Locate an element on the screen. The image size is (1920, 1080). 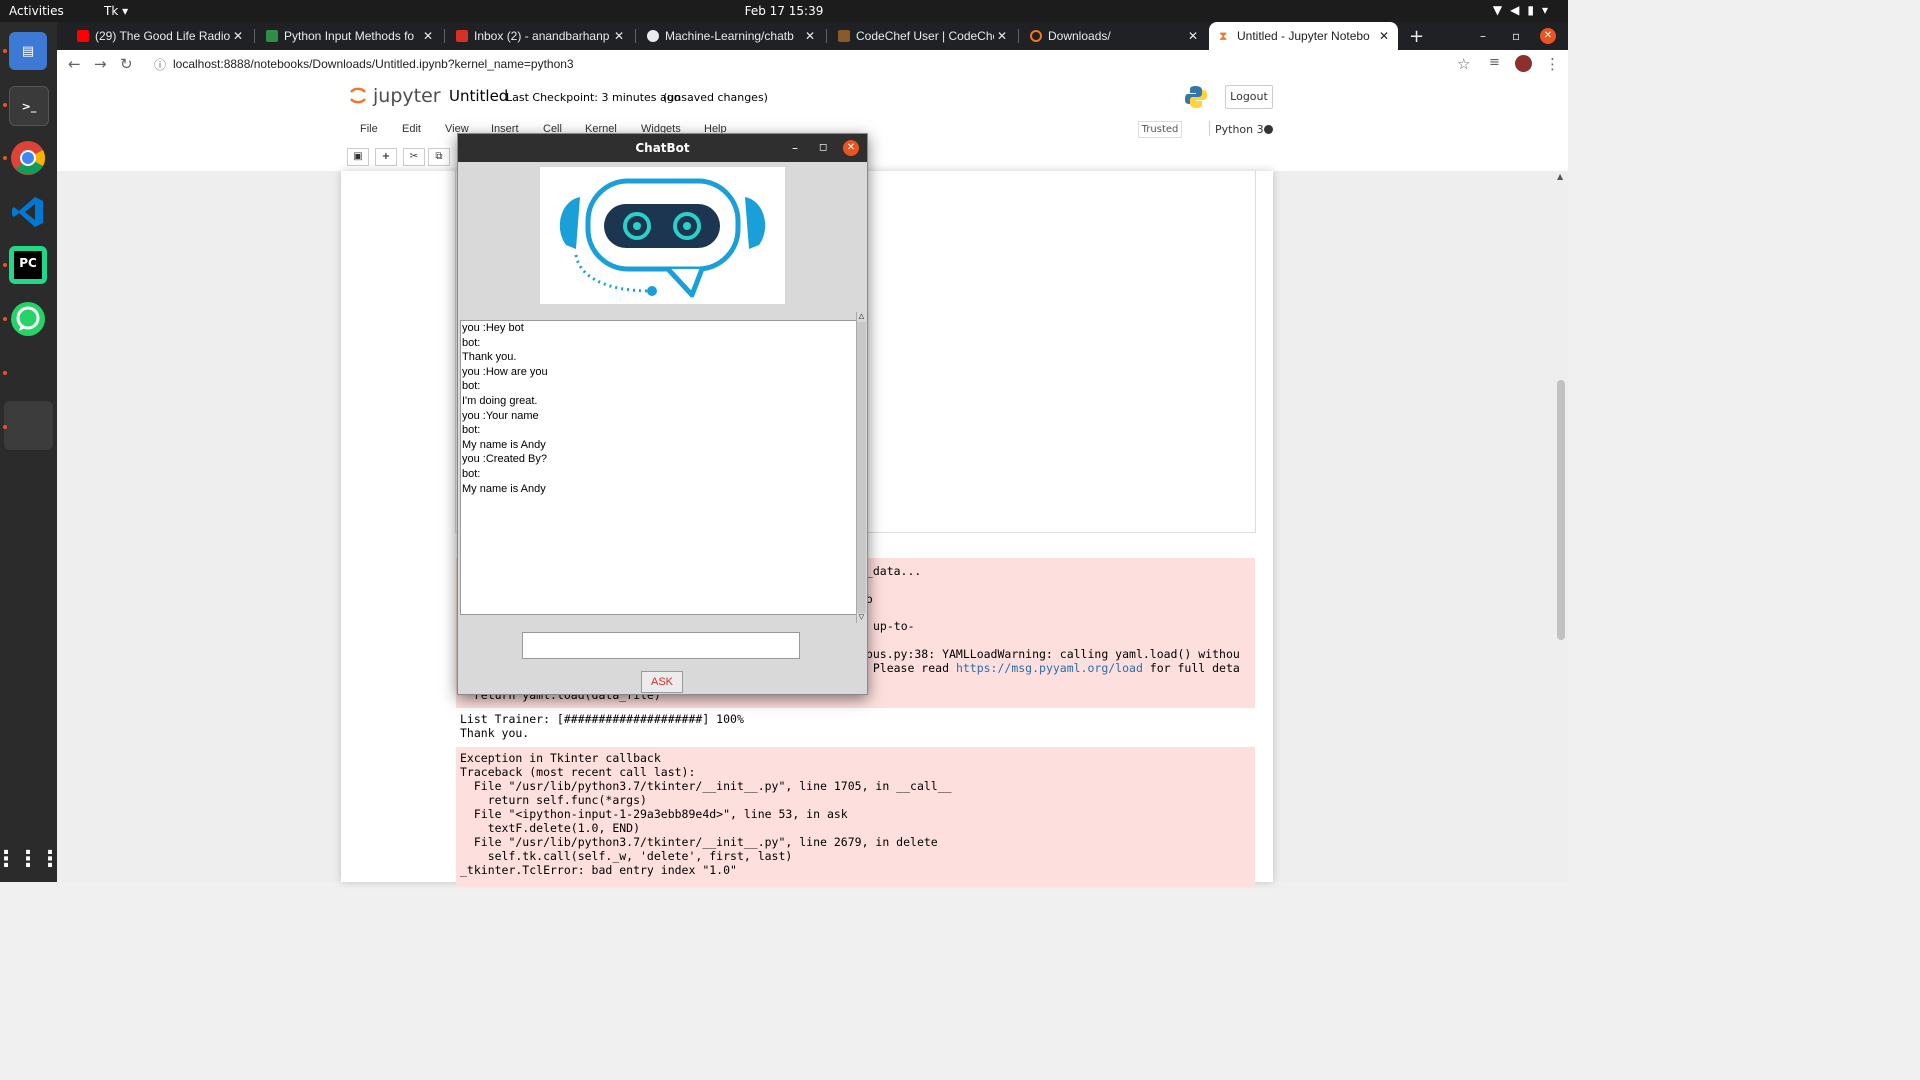
menu-file: File is located at coordinates (369, 129).